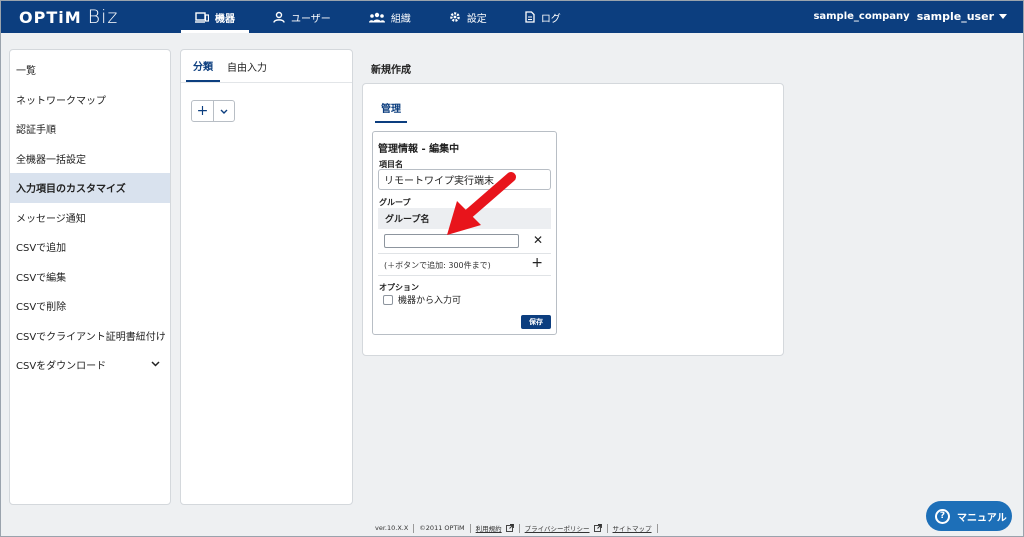 The width and height of the screenshot is (1024, 537). Describe the element at coordinates (476, 19) in the screenshot. I see `nav-label: 設定` at that location.